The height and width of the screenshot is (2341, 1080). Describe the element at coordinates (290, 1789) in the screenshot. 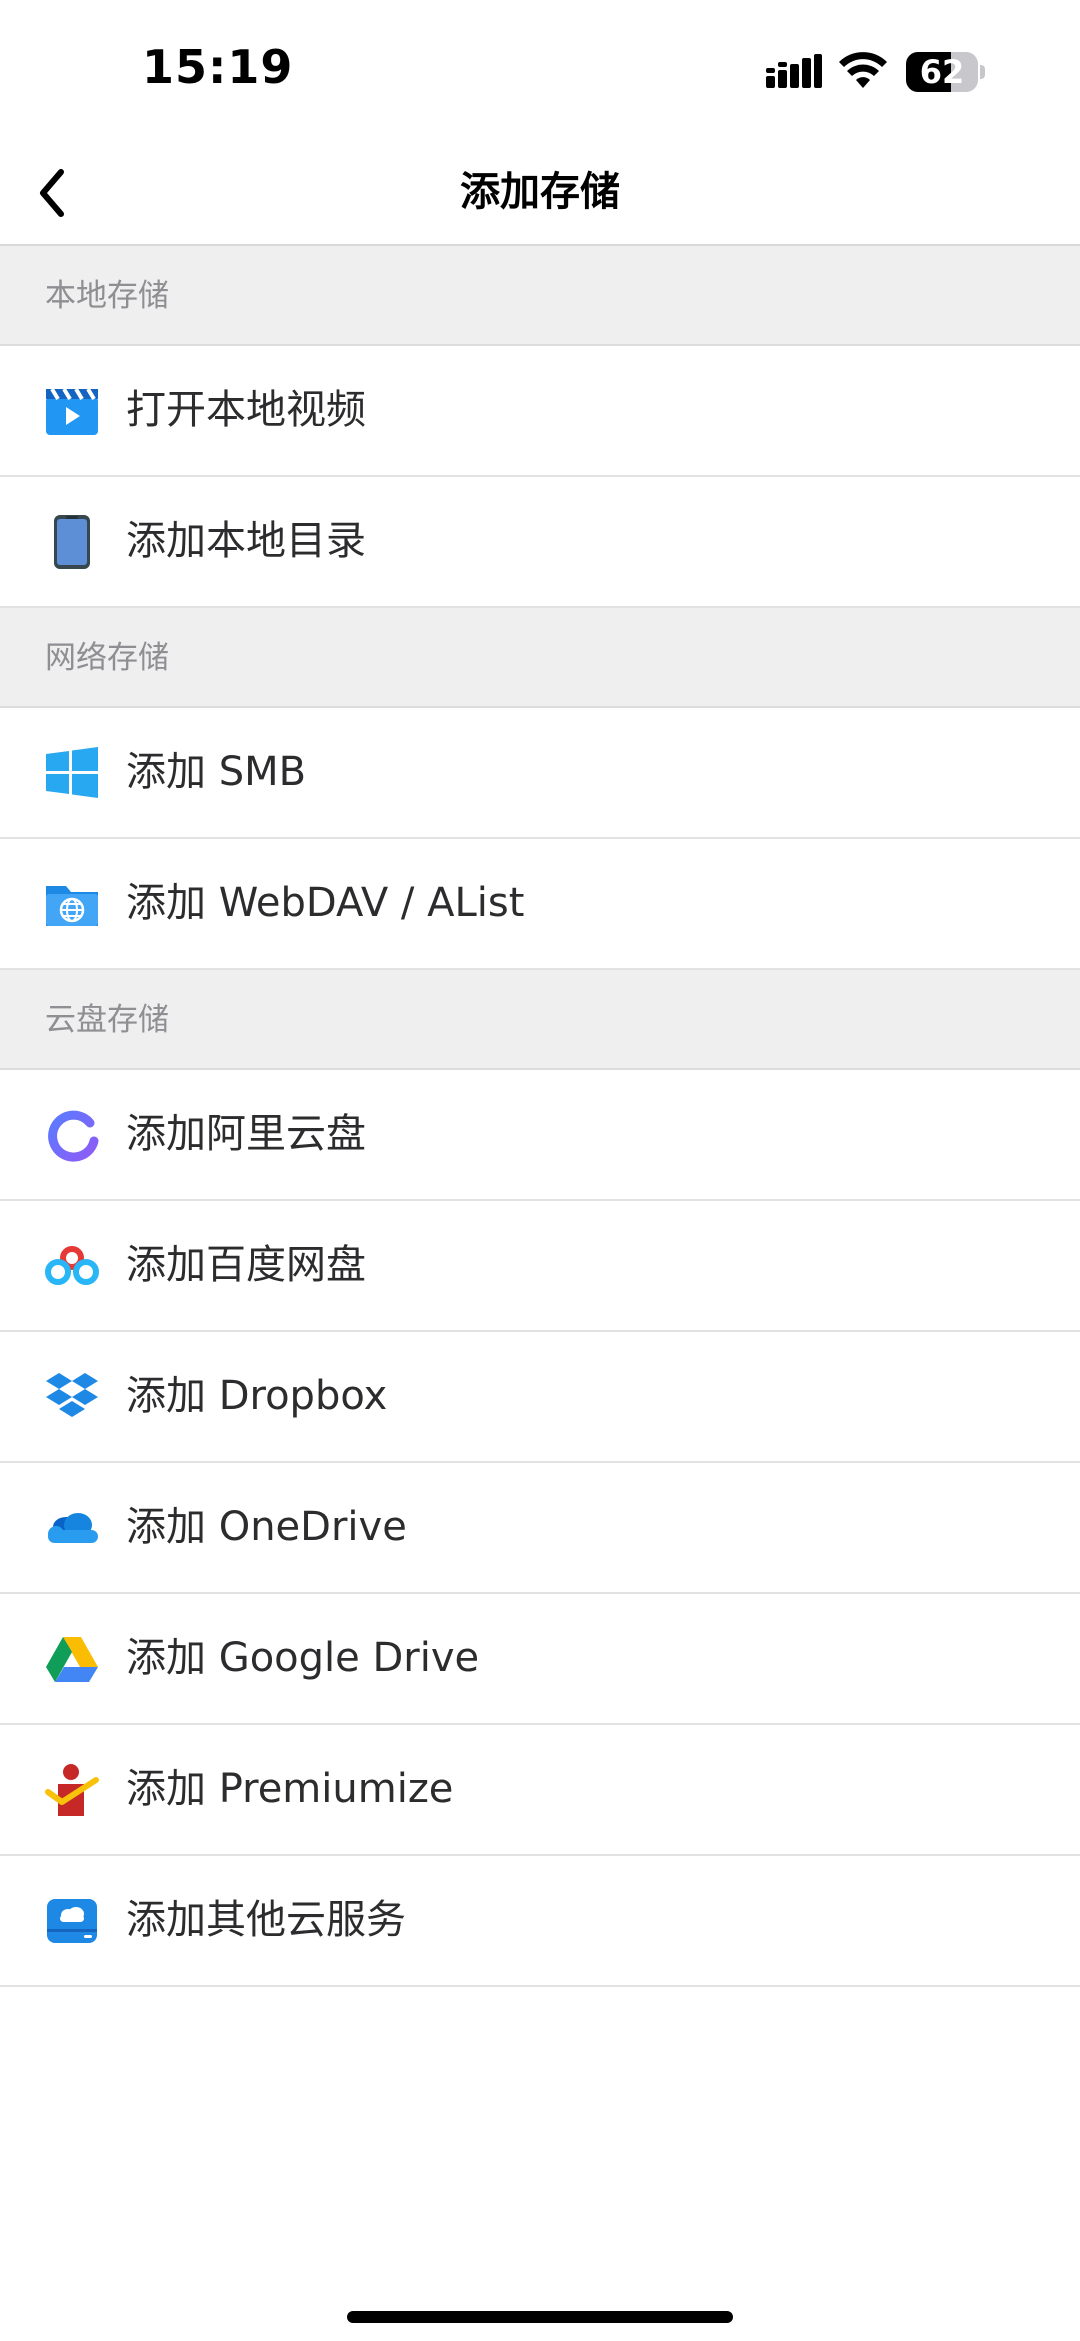

I see `list-item-label: 添加 Premiumize` at that location.